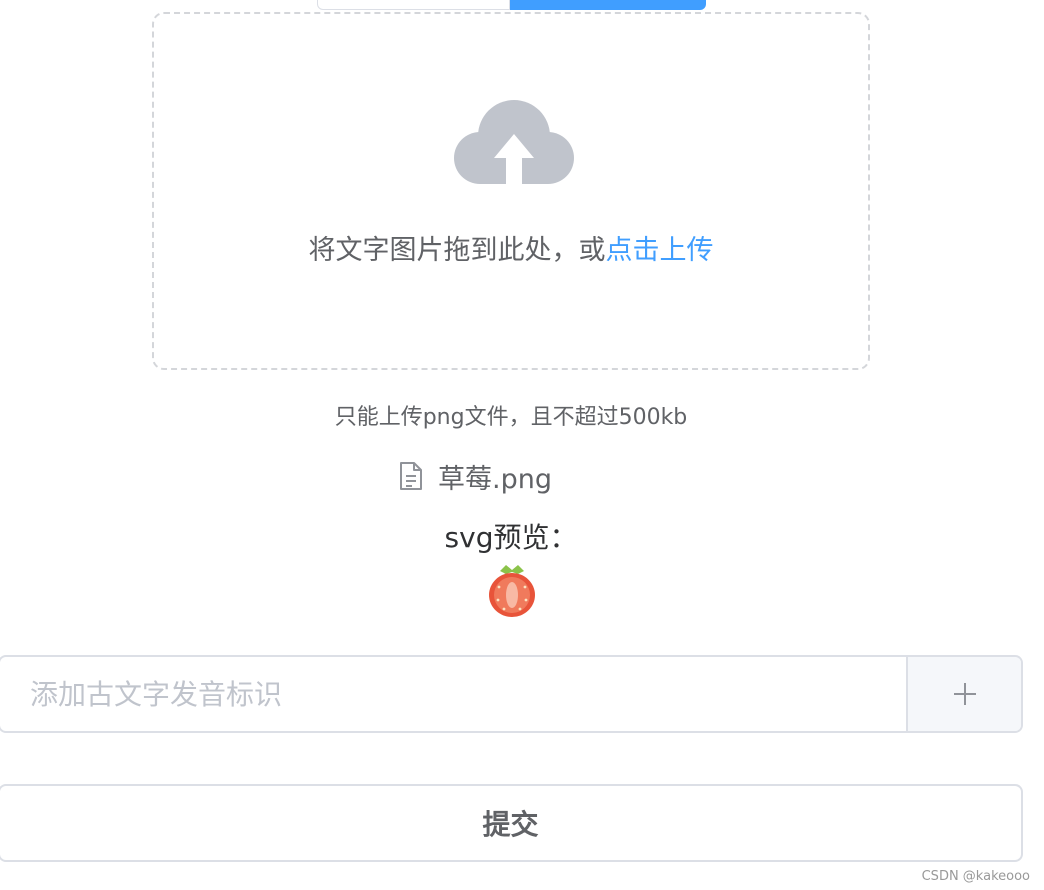  What do you see at coordinates (975, 876) in the screenshot?
I see `watermark: CSDN @kakeooo` at bounding box center [975, 876].